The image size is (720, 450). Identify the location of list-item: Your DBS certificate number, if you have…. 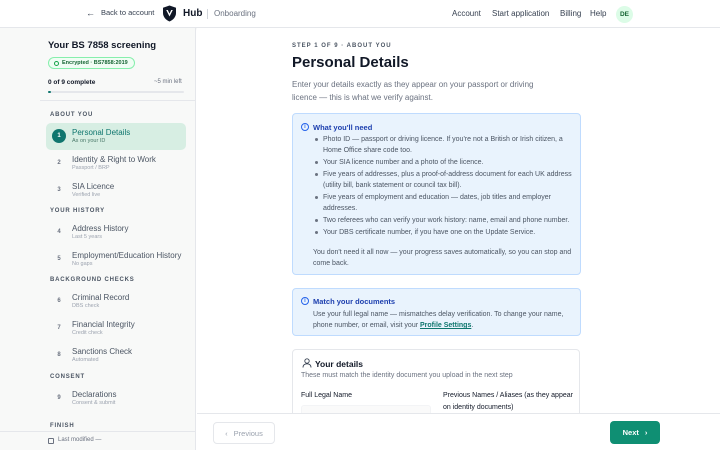
(444, 232).